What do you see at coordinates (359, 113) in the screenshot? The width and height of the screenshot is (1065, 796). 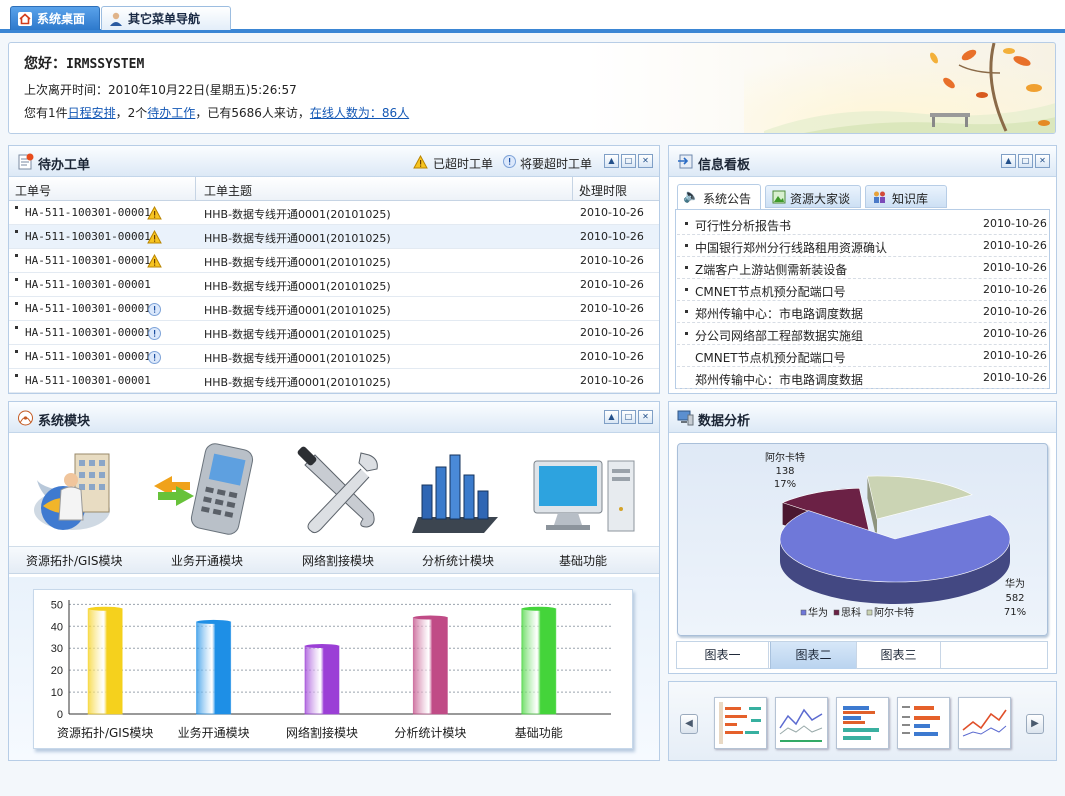 I see `online-users-link: 在线人数为：86人` at bounding box center [359, 113].